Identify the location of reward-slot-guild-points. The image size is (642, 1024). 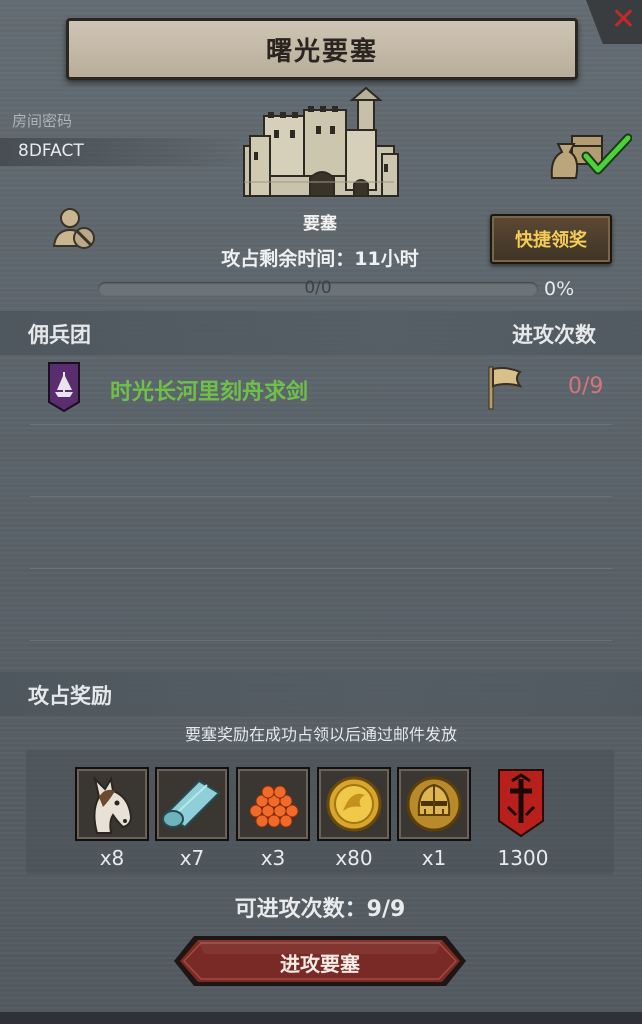
(523, 804).